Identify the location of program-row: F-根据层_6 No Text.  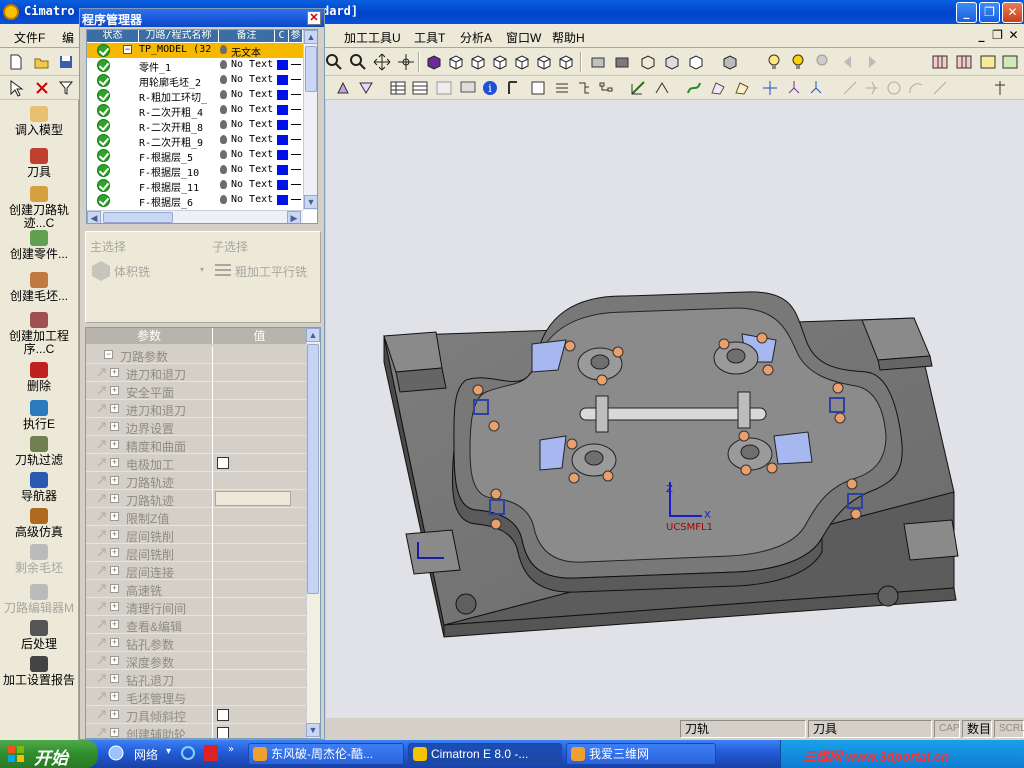
(195, 201).